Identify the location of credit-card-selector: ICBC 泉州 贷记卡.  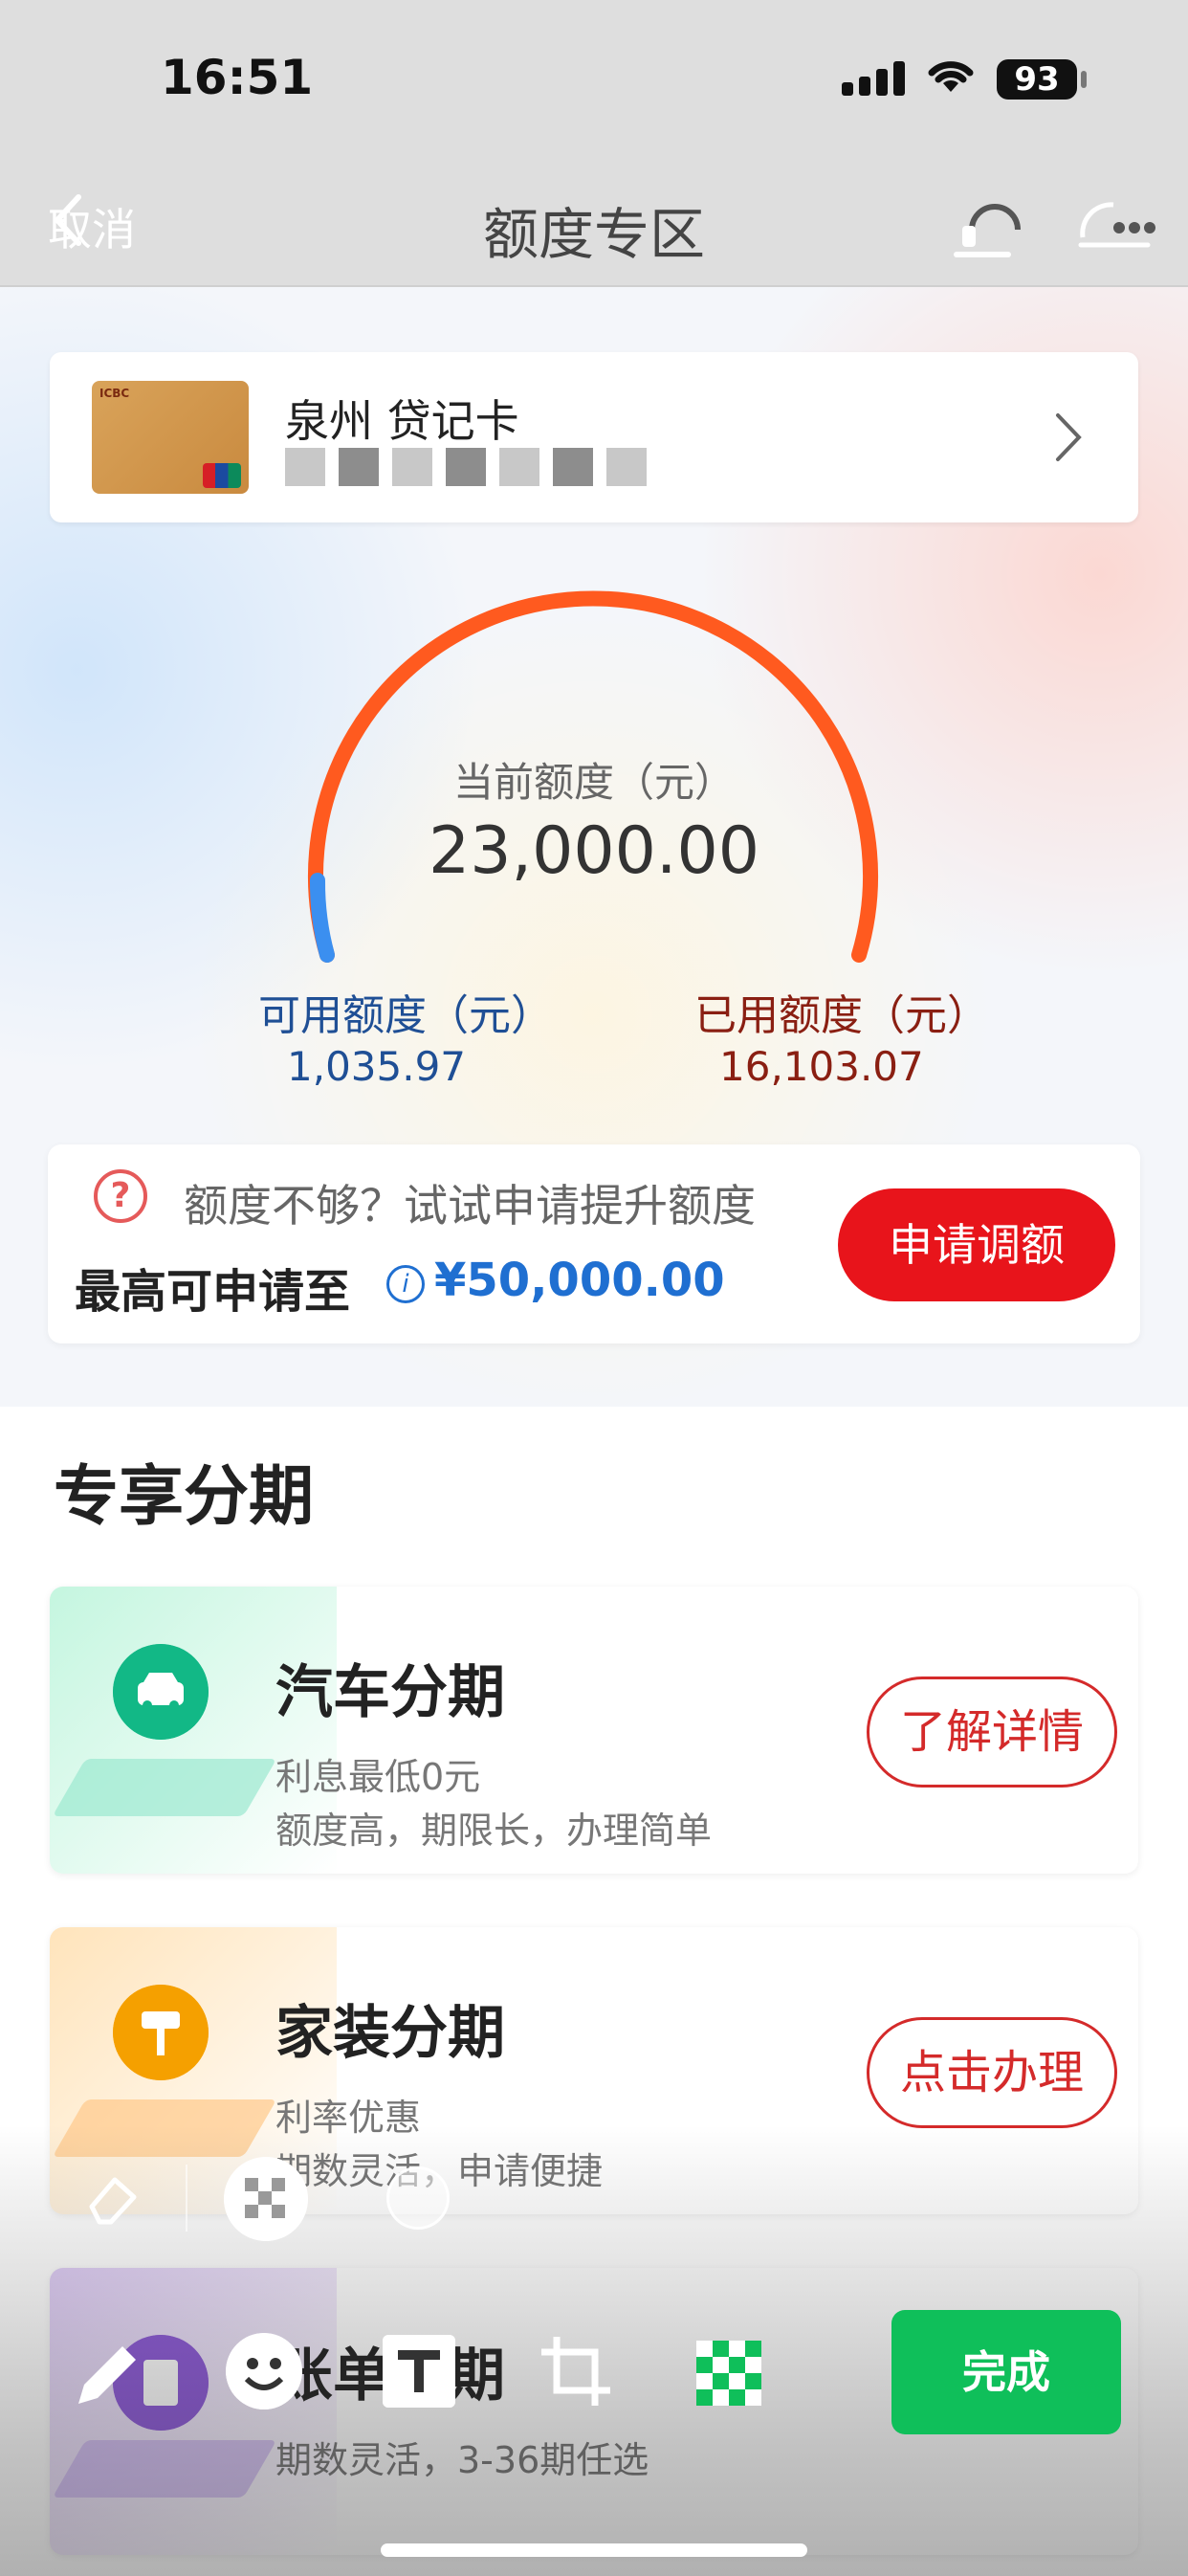
(594, 437).